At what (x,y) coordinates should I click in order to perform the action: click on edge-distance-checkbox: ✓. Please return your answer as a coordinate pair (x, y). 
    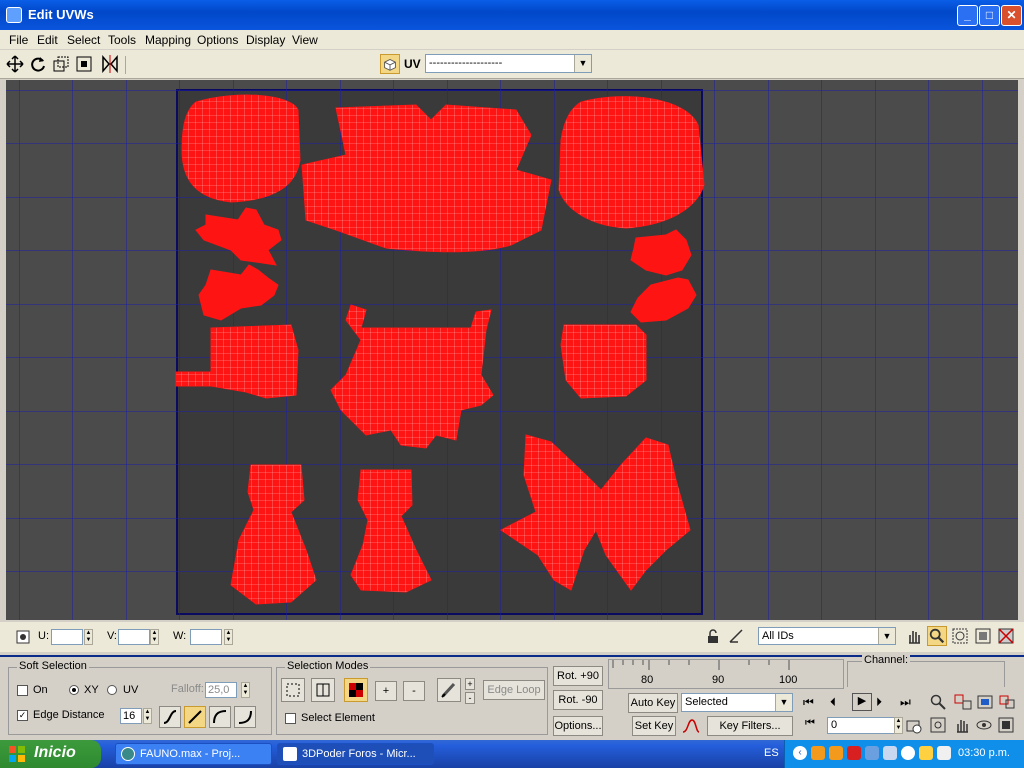
    Looking at the image, I should click on (22, 715).